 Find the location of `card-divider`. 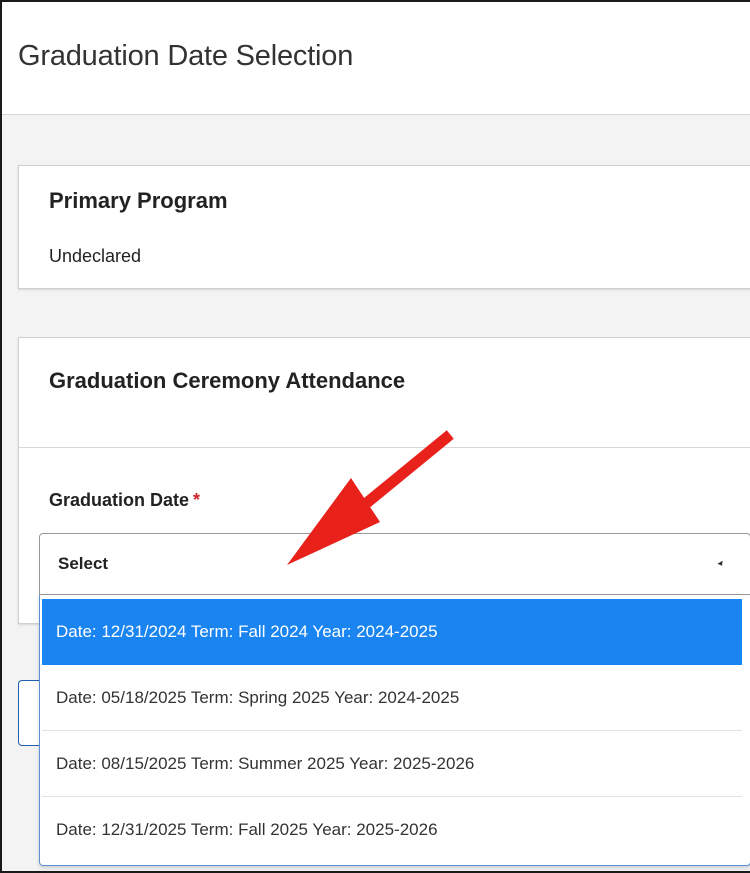

card-divider is located at coordinates (384, 447).